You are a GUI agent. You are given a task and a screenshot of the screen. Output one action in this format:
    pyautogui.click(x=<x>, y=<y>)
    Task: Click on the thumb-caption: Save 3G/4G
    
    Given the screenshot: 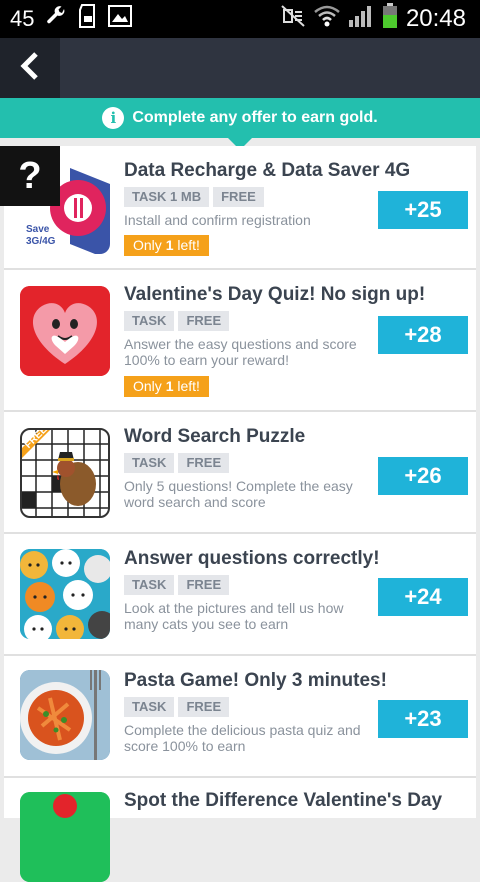 What is the action you would take?
    pyautogui.click(x=41, y=235)
    